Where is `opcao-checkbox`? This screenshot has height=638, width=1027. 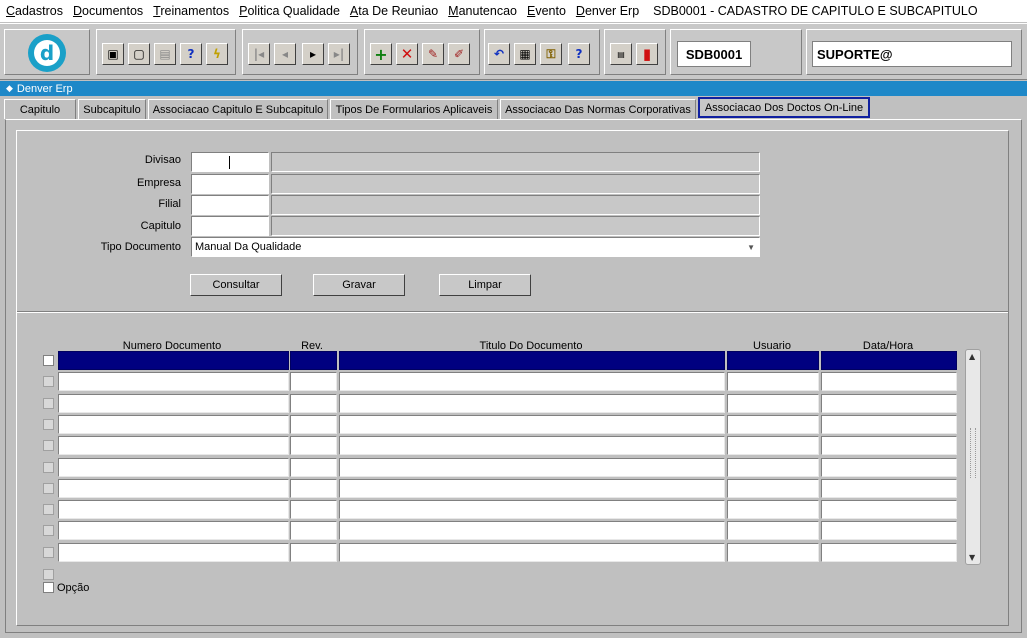 opcao-checkbox is located at coordinates (48, 587).